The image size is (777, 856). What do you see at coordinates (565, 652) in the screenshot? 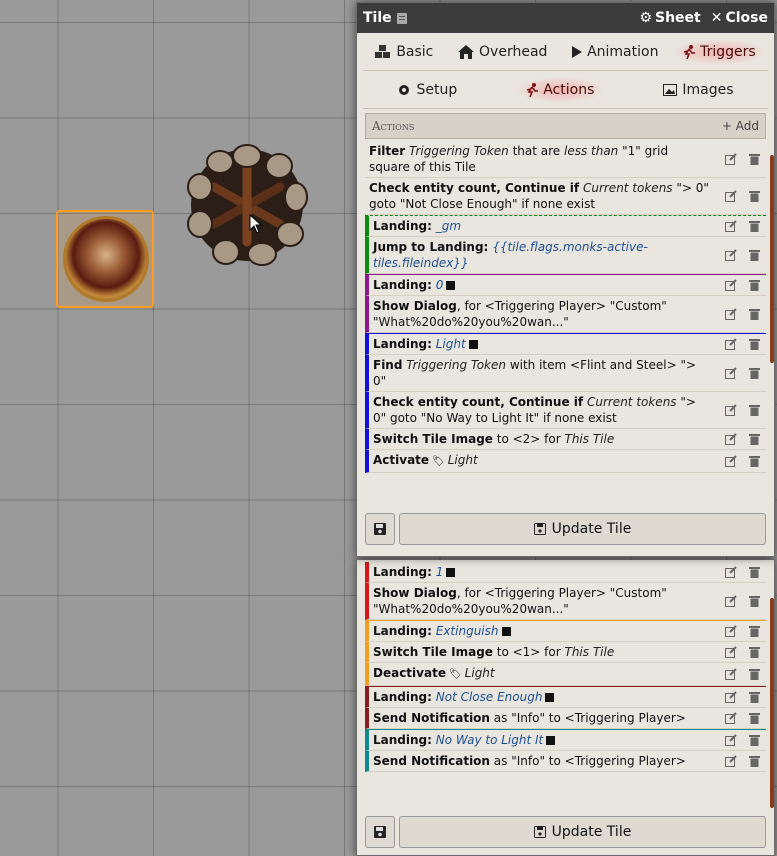
I see `action-row: Switch Tile Image to <1> for This Tile` at bounding box center [565, 652].